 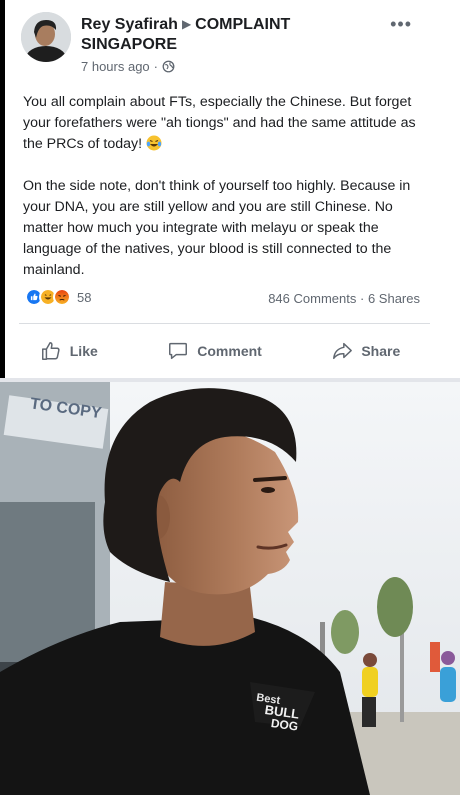 I want to click on engagement-stats: 846 Comments · 6 Shares, so click(x=344, y=298).